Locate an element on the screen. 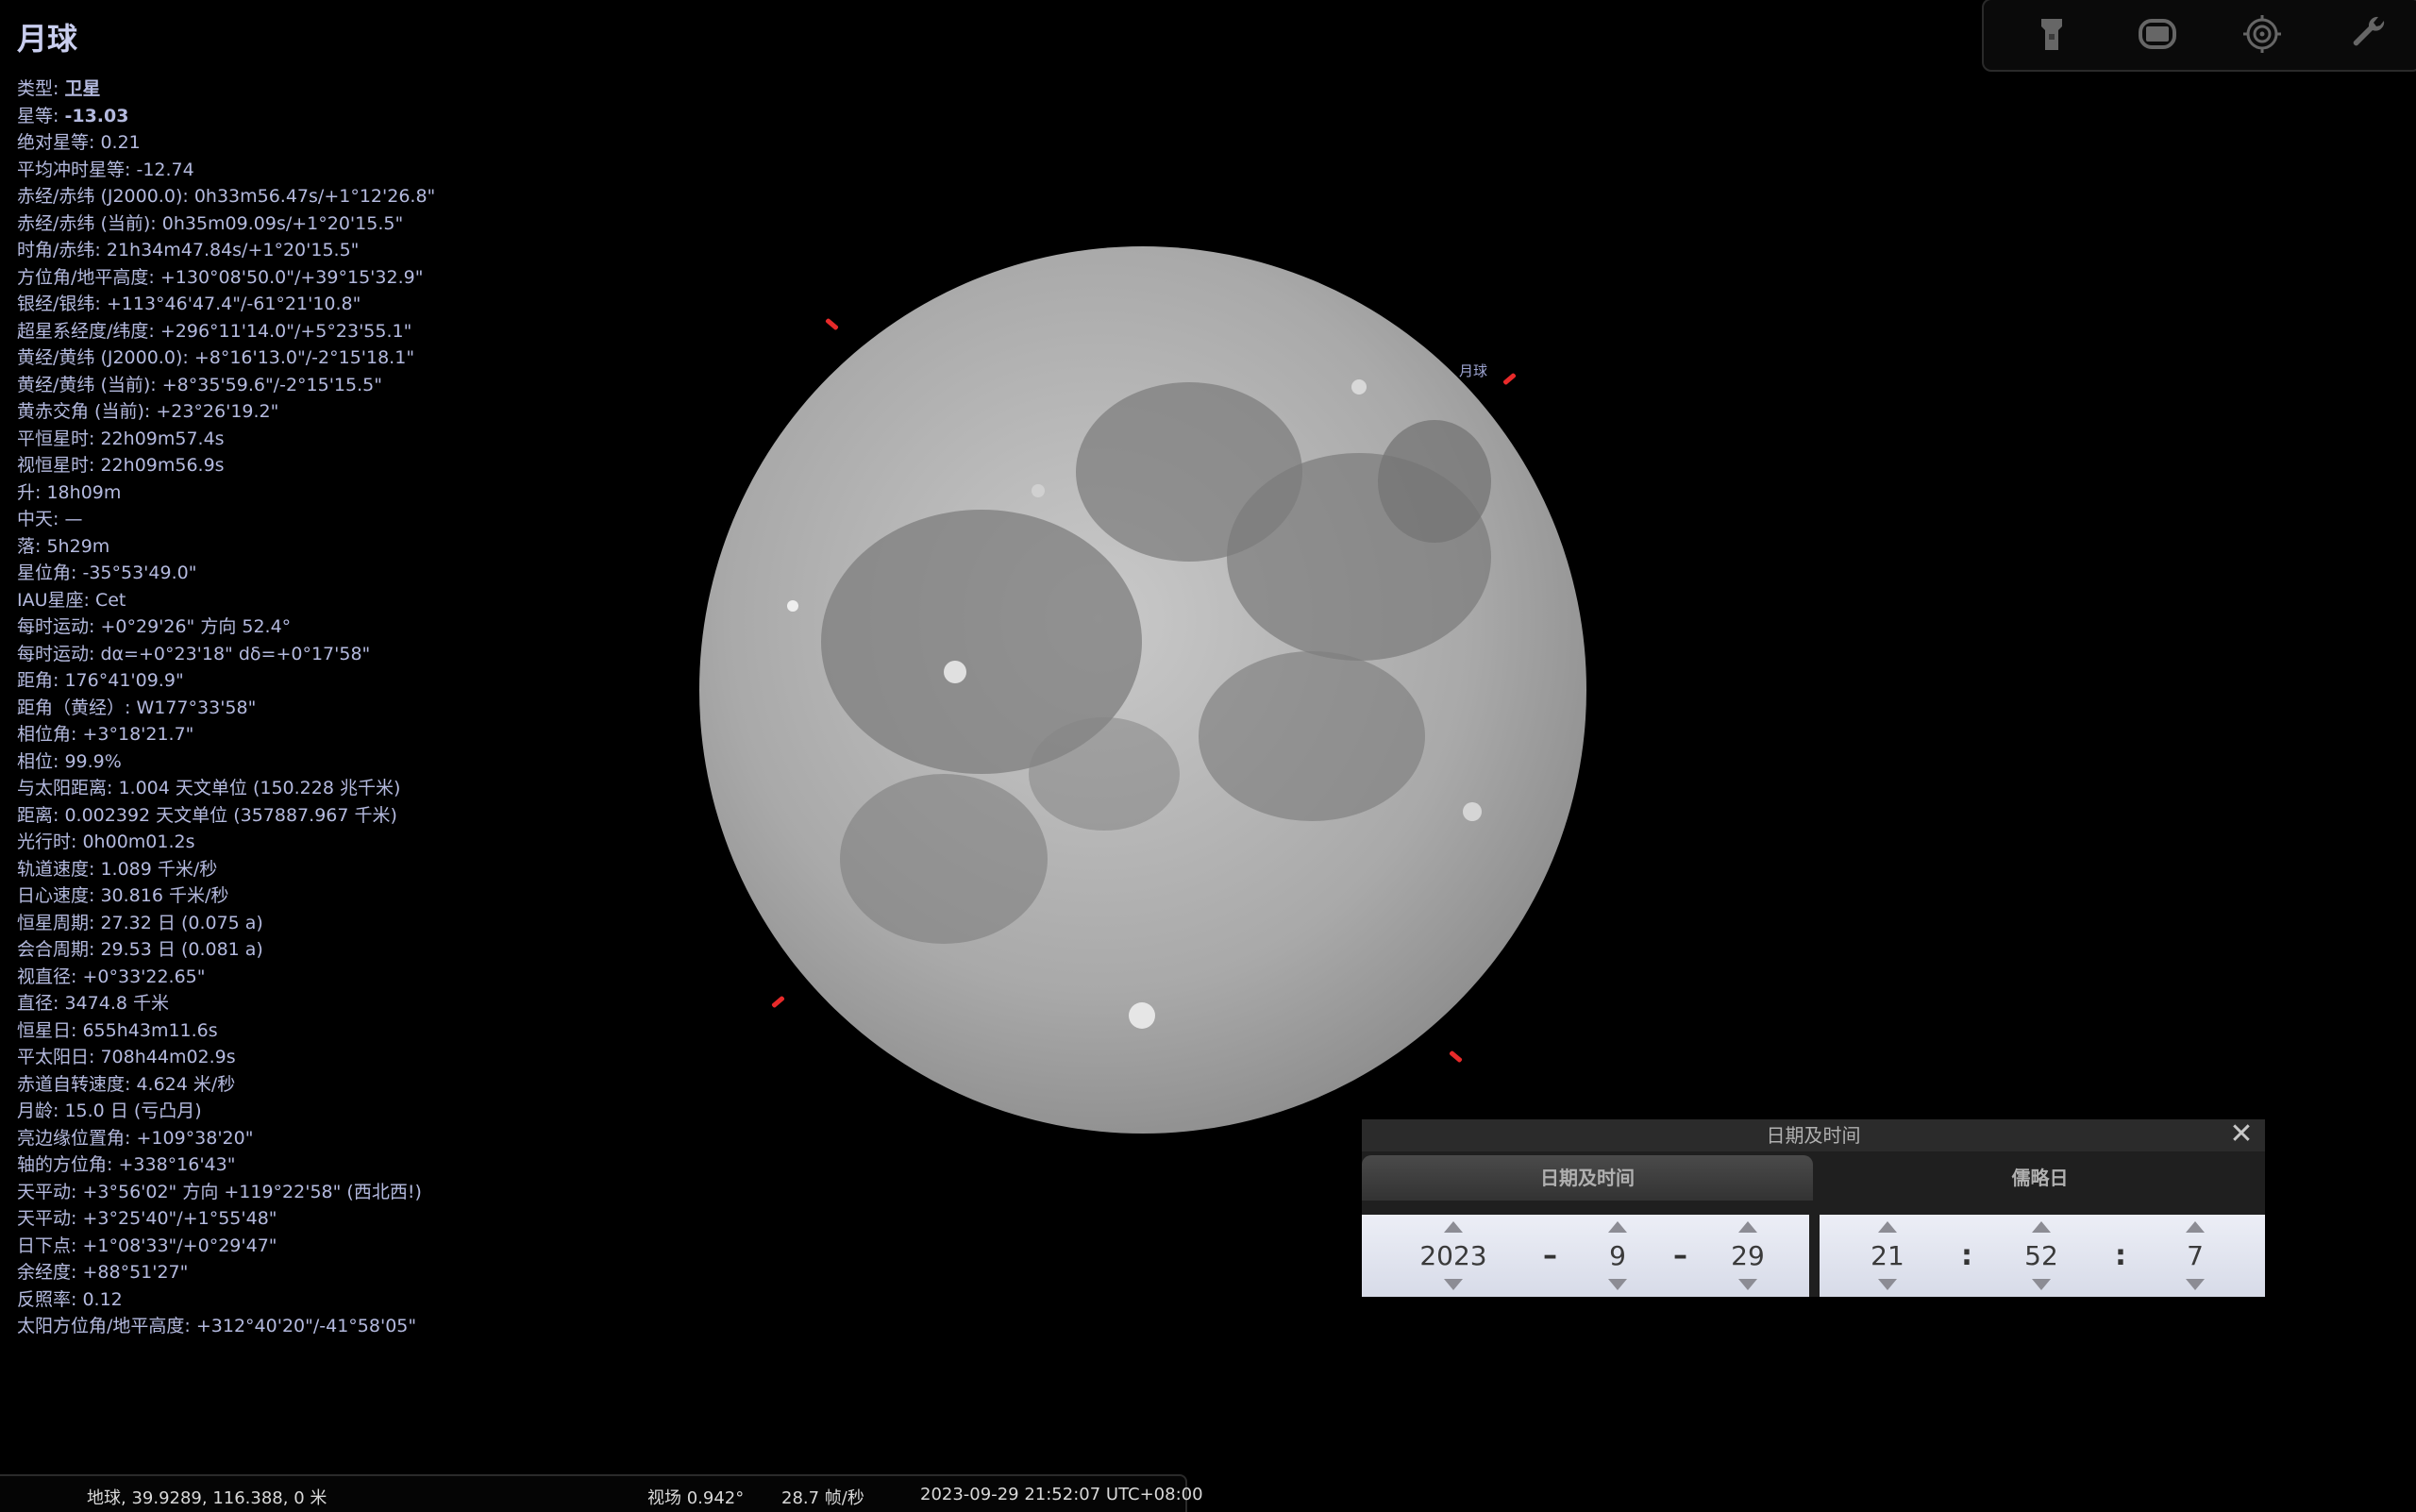  info-line: 黄经/黄纬 (J2000.0): +8°16'13.0"/-2°15'18.1" is located at coordinates (216, 357).